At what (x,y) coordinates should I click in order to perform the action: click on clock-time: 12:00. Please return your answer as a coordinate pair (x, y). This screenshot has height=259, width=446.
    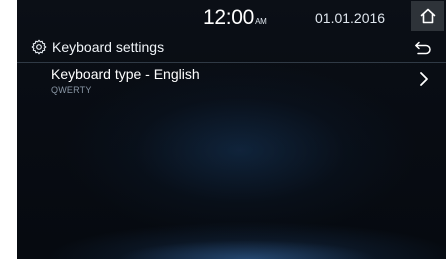
    Looking at the image, I should click on (229, 17).